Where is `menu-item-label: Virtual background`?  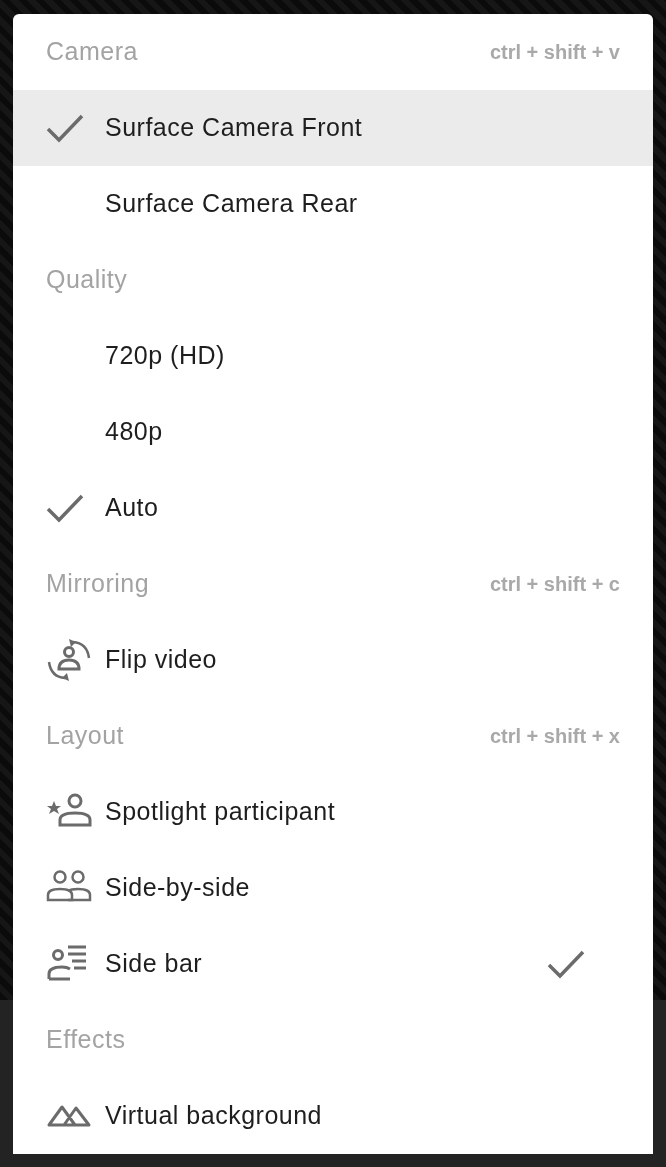
menu-item-label: Virtual background is located at coordinates (214, 1116).